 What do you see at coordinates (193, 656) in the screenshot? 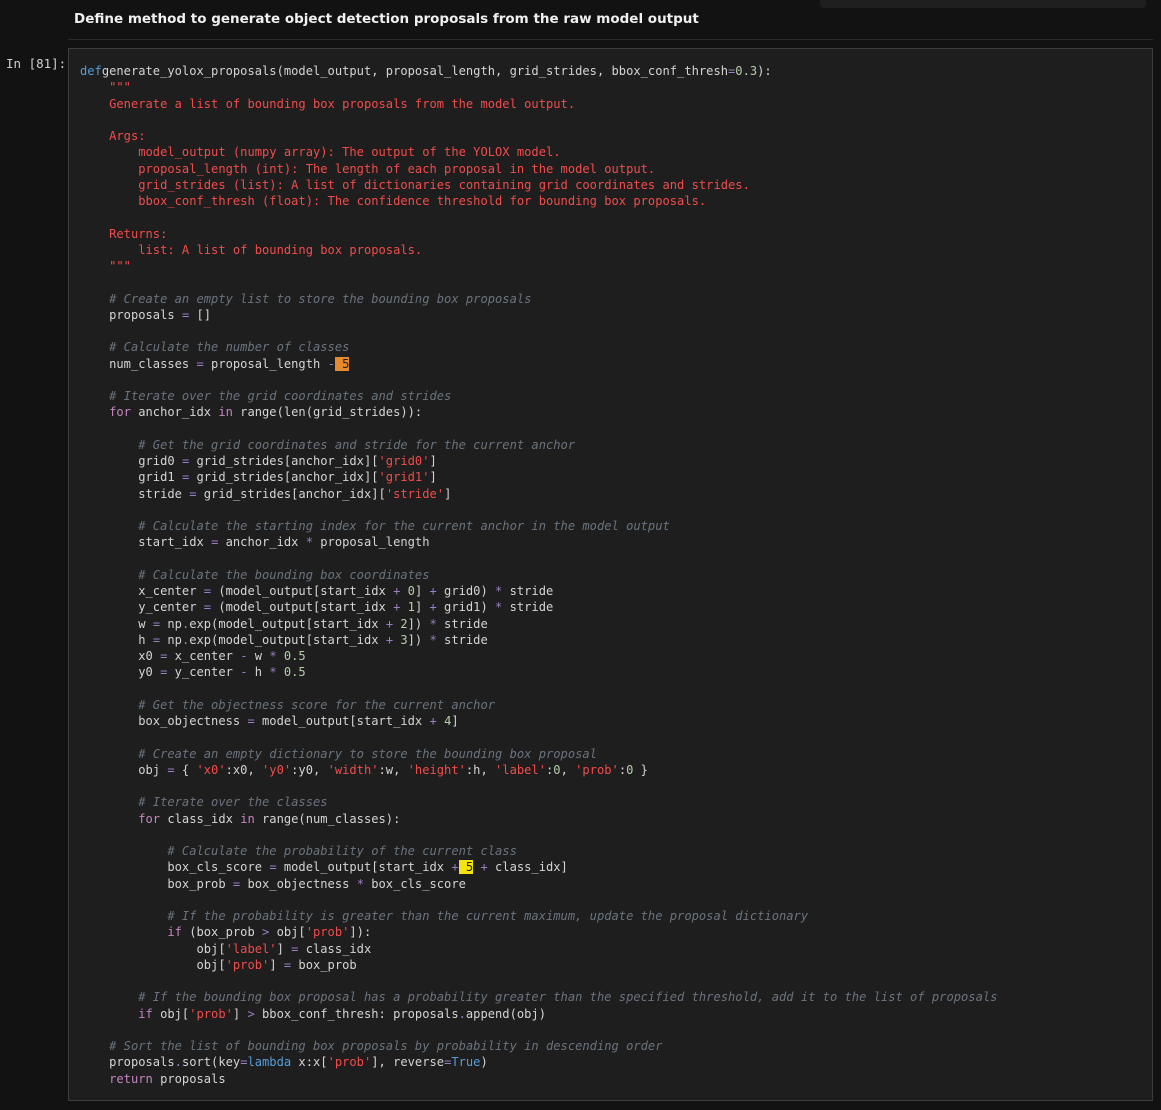
I see `code-line: x0 = x_center - w * 0.5` at bounding box center [193, 656].